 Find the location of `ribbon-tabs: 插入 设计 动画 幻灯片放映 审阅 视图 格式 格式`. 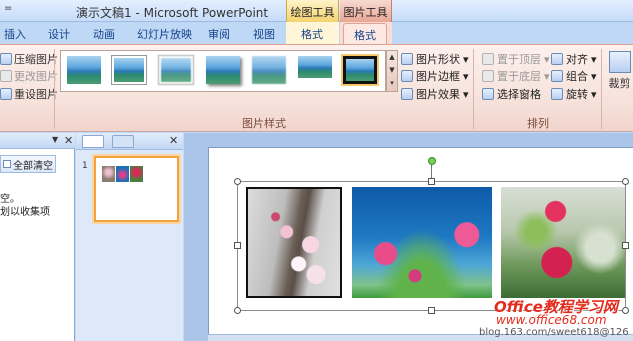

ribbon-tabs: 插入 设计 动画 幻灯片放映 审阅 视图 格式 格式 is located at coordinates (316, 33).